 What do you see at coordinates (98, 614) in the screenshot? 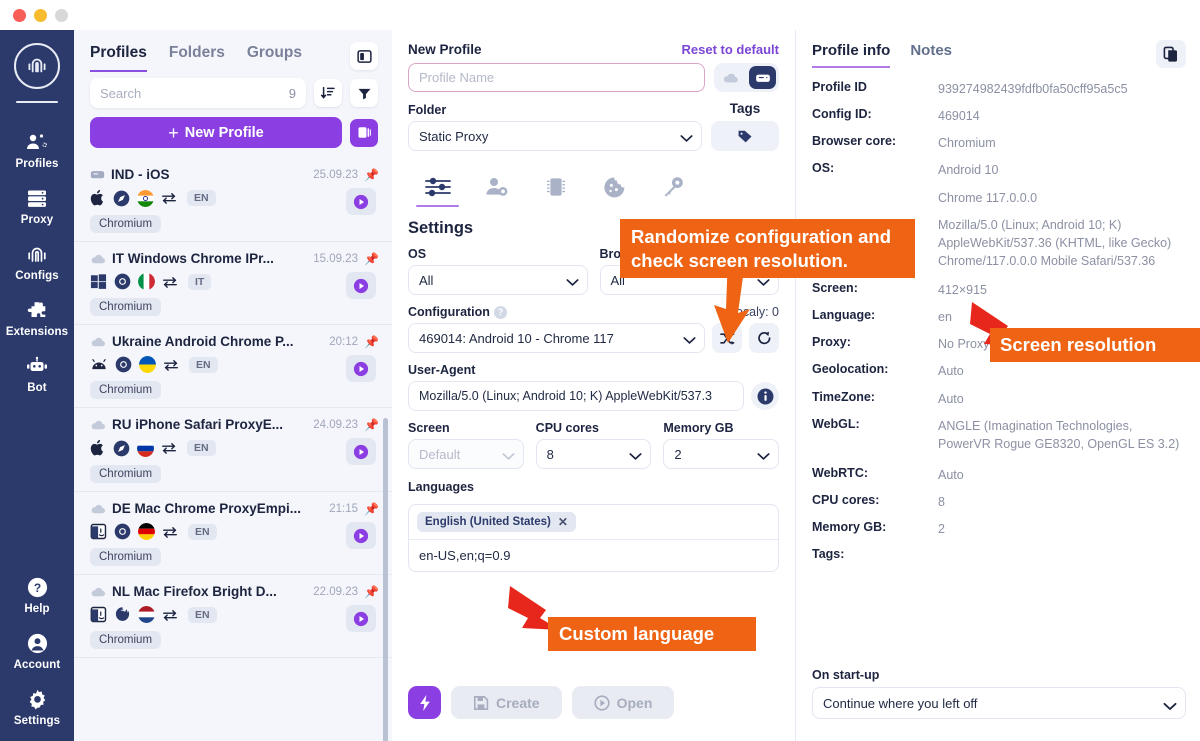
I see `mac-finder-icon` at bounding box center [98, 614].